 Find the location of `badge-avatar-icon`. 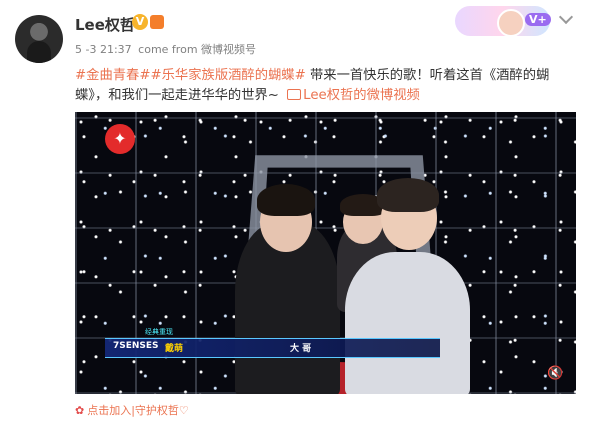

badge-avatar-icon is located at coordinates (511, 23).